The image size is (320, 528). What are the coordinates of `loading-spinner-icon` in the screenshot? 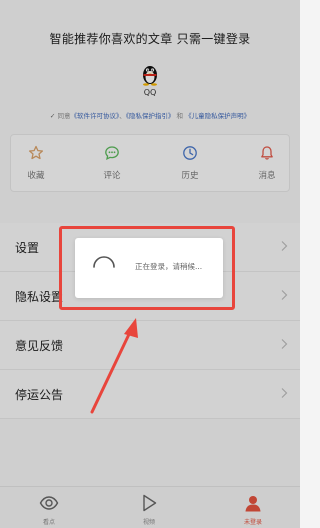 It's located at (104, 262).